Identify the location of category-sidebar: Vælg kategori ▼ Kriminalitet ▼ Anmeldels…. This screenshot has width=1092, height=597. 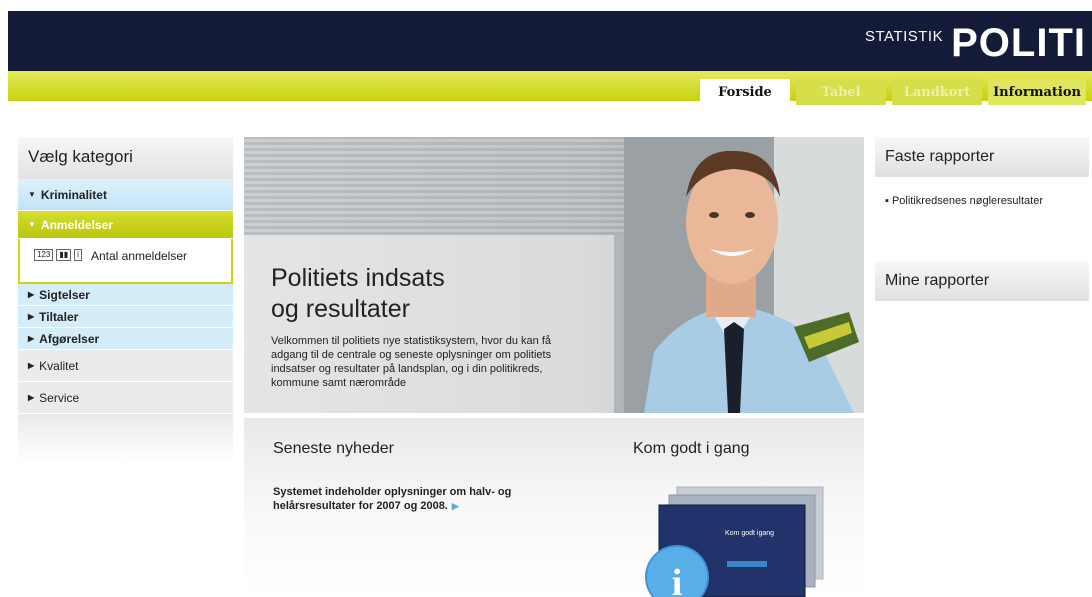
(125, 299).